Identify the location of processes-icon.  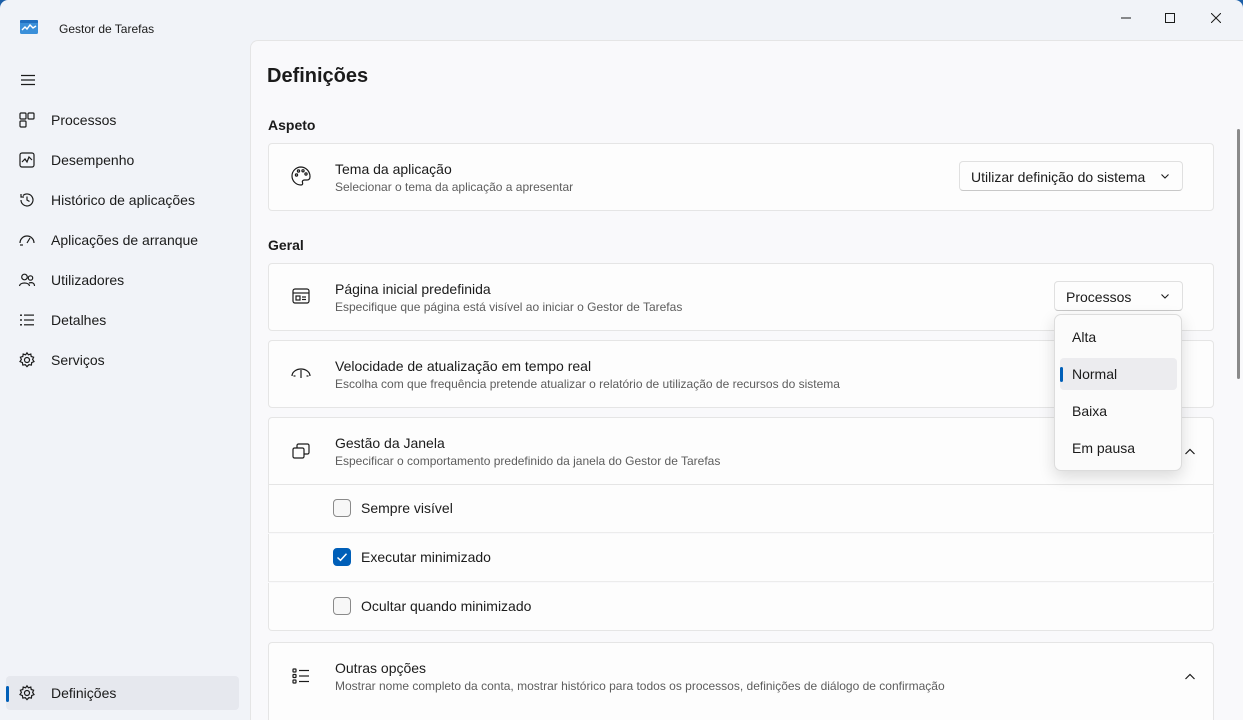
(27, 120).